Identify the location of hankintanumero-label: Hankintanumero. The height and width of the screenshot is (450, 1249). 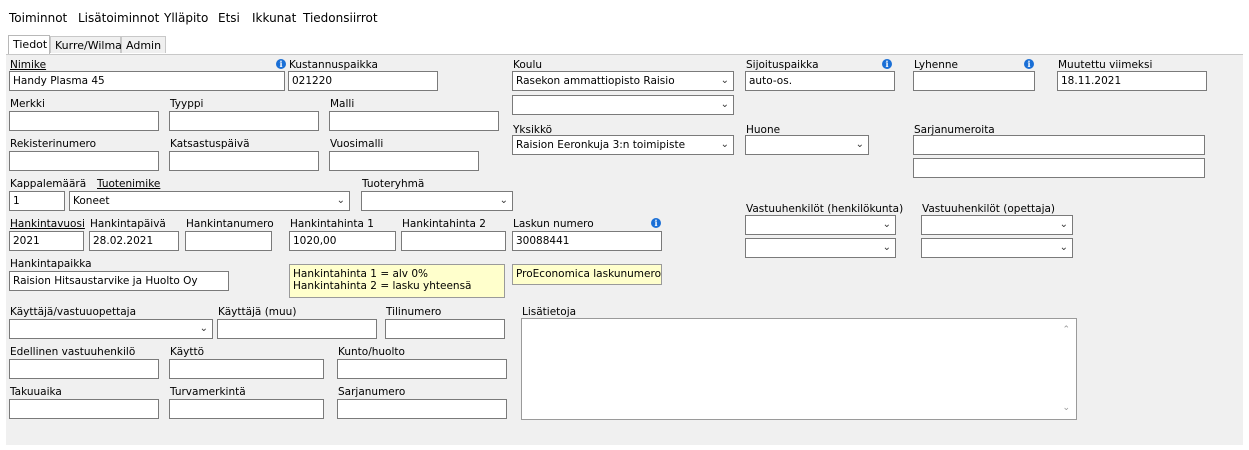
(230, 224).